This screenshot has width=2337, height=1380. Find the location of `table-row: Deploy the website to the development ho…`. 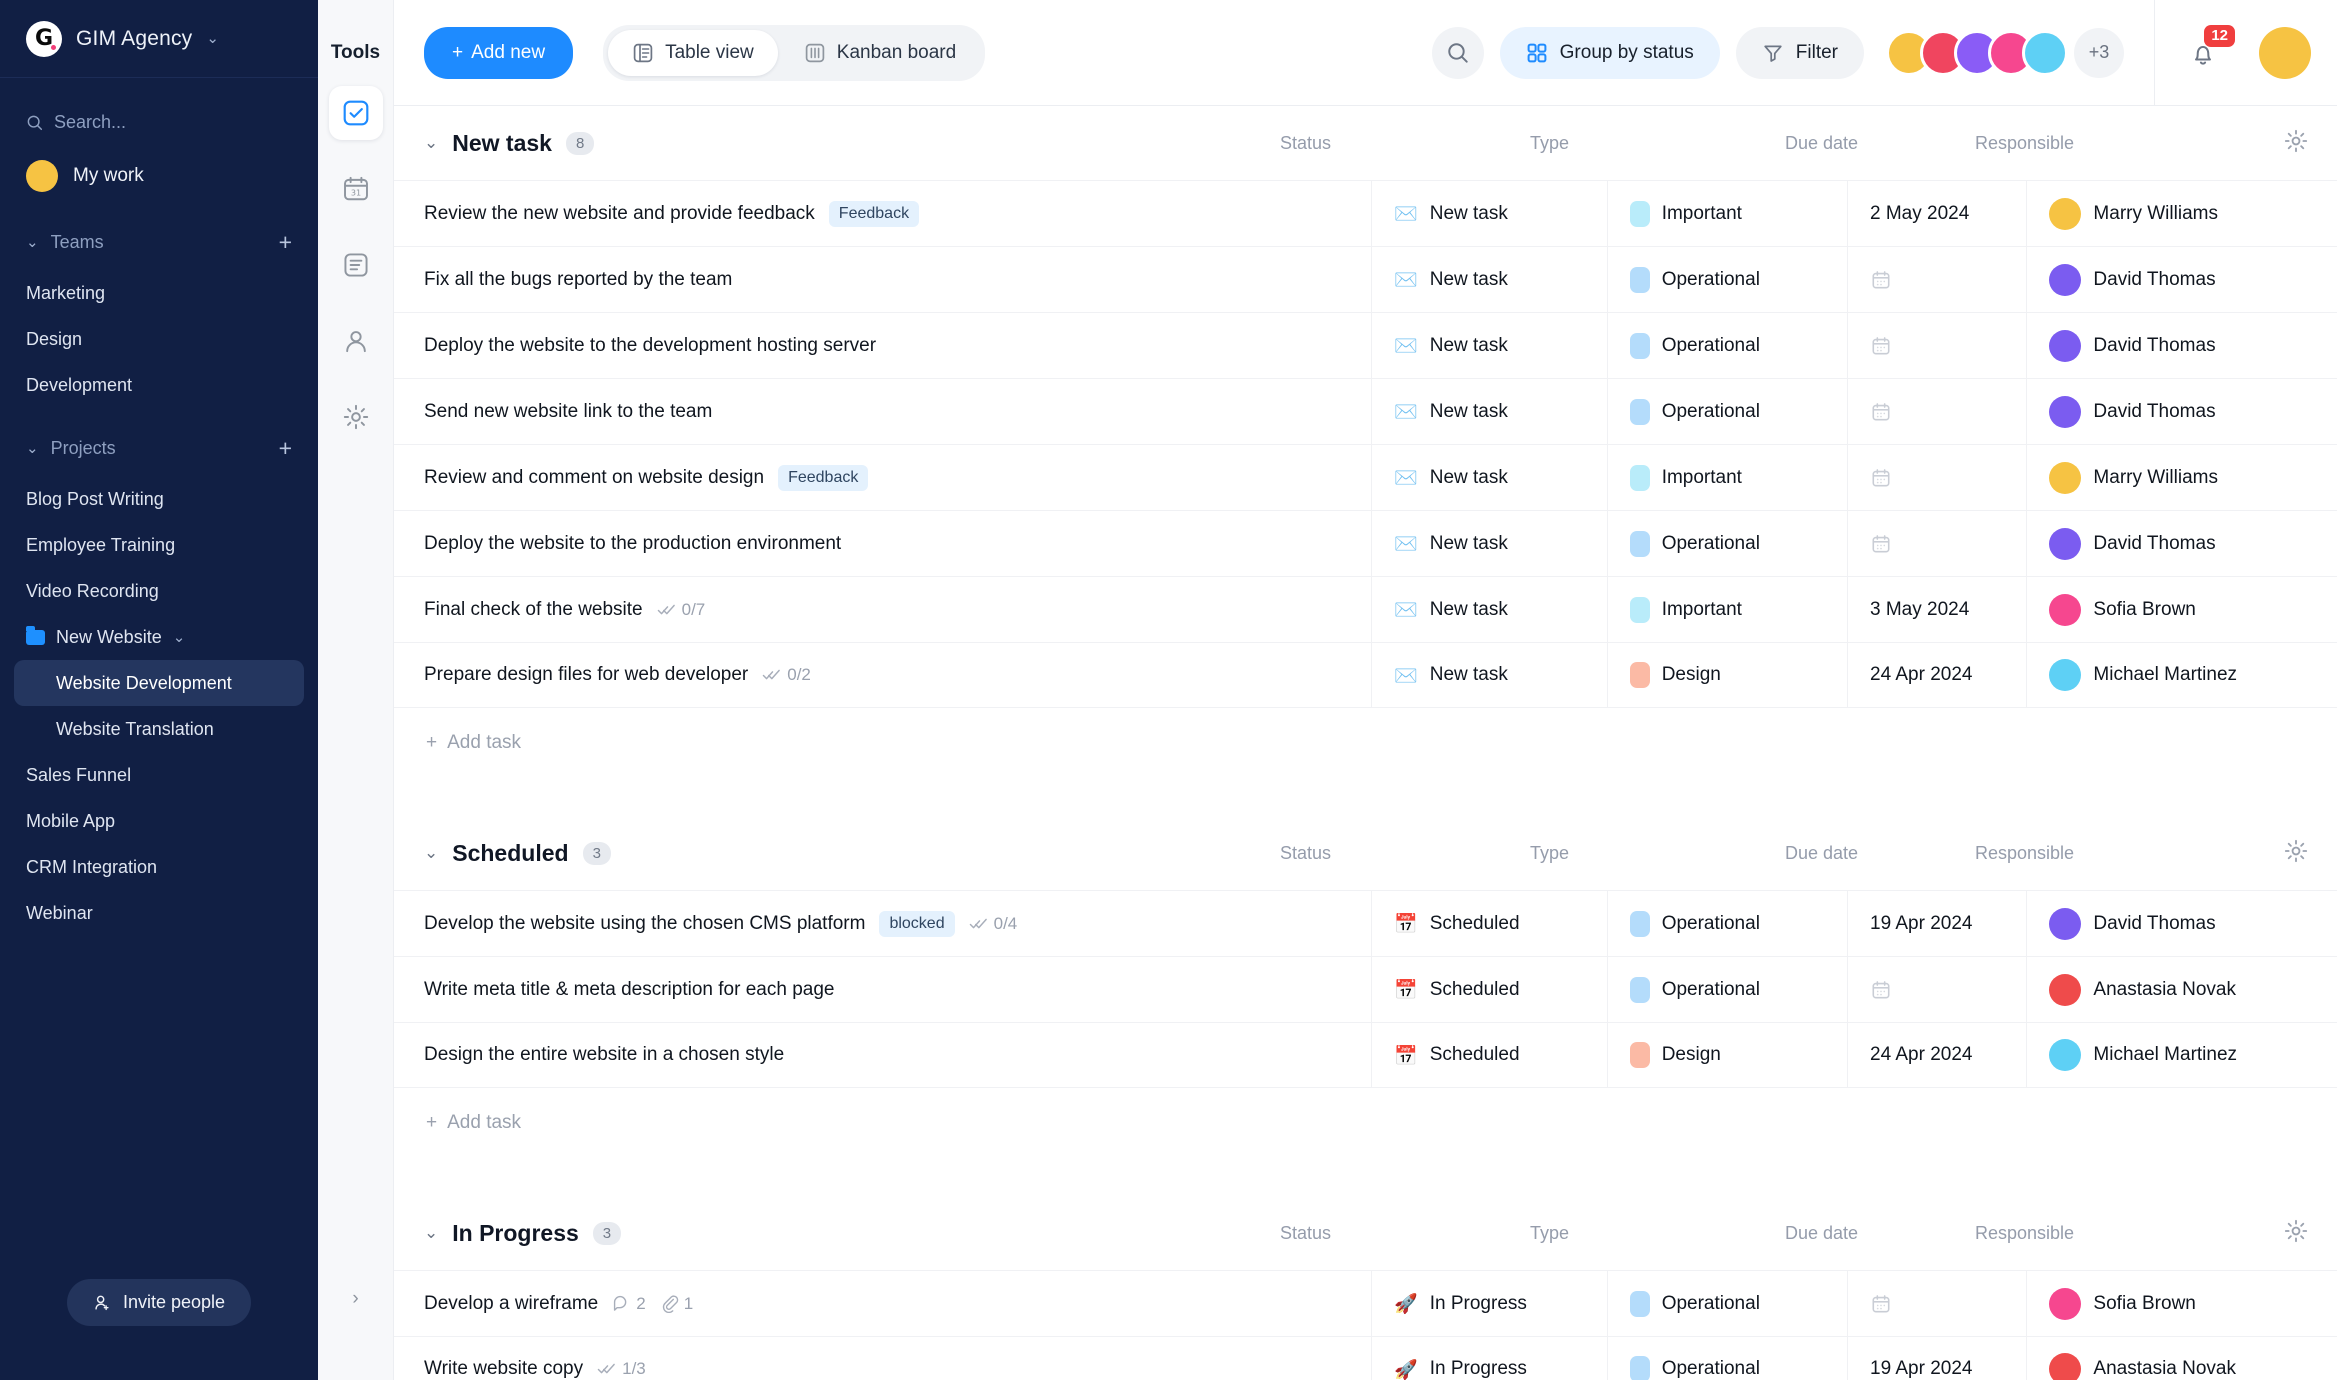

table-row: Deploy the website to the development ho… is located at coordinates (1365, 345).